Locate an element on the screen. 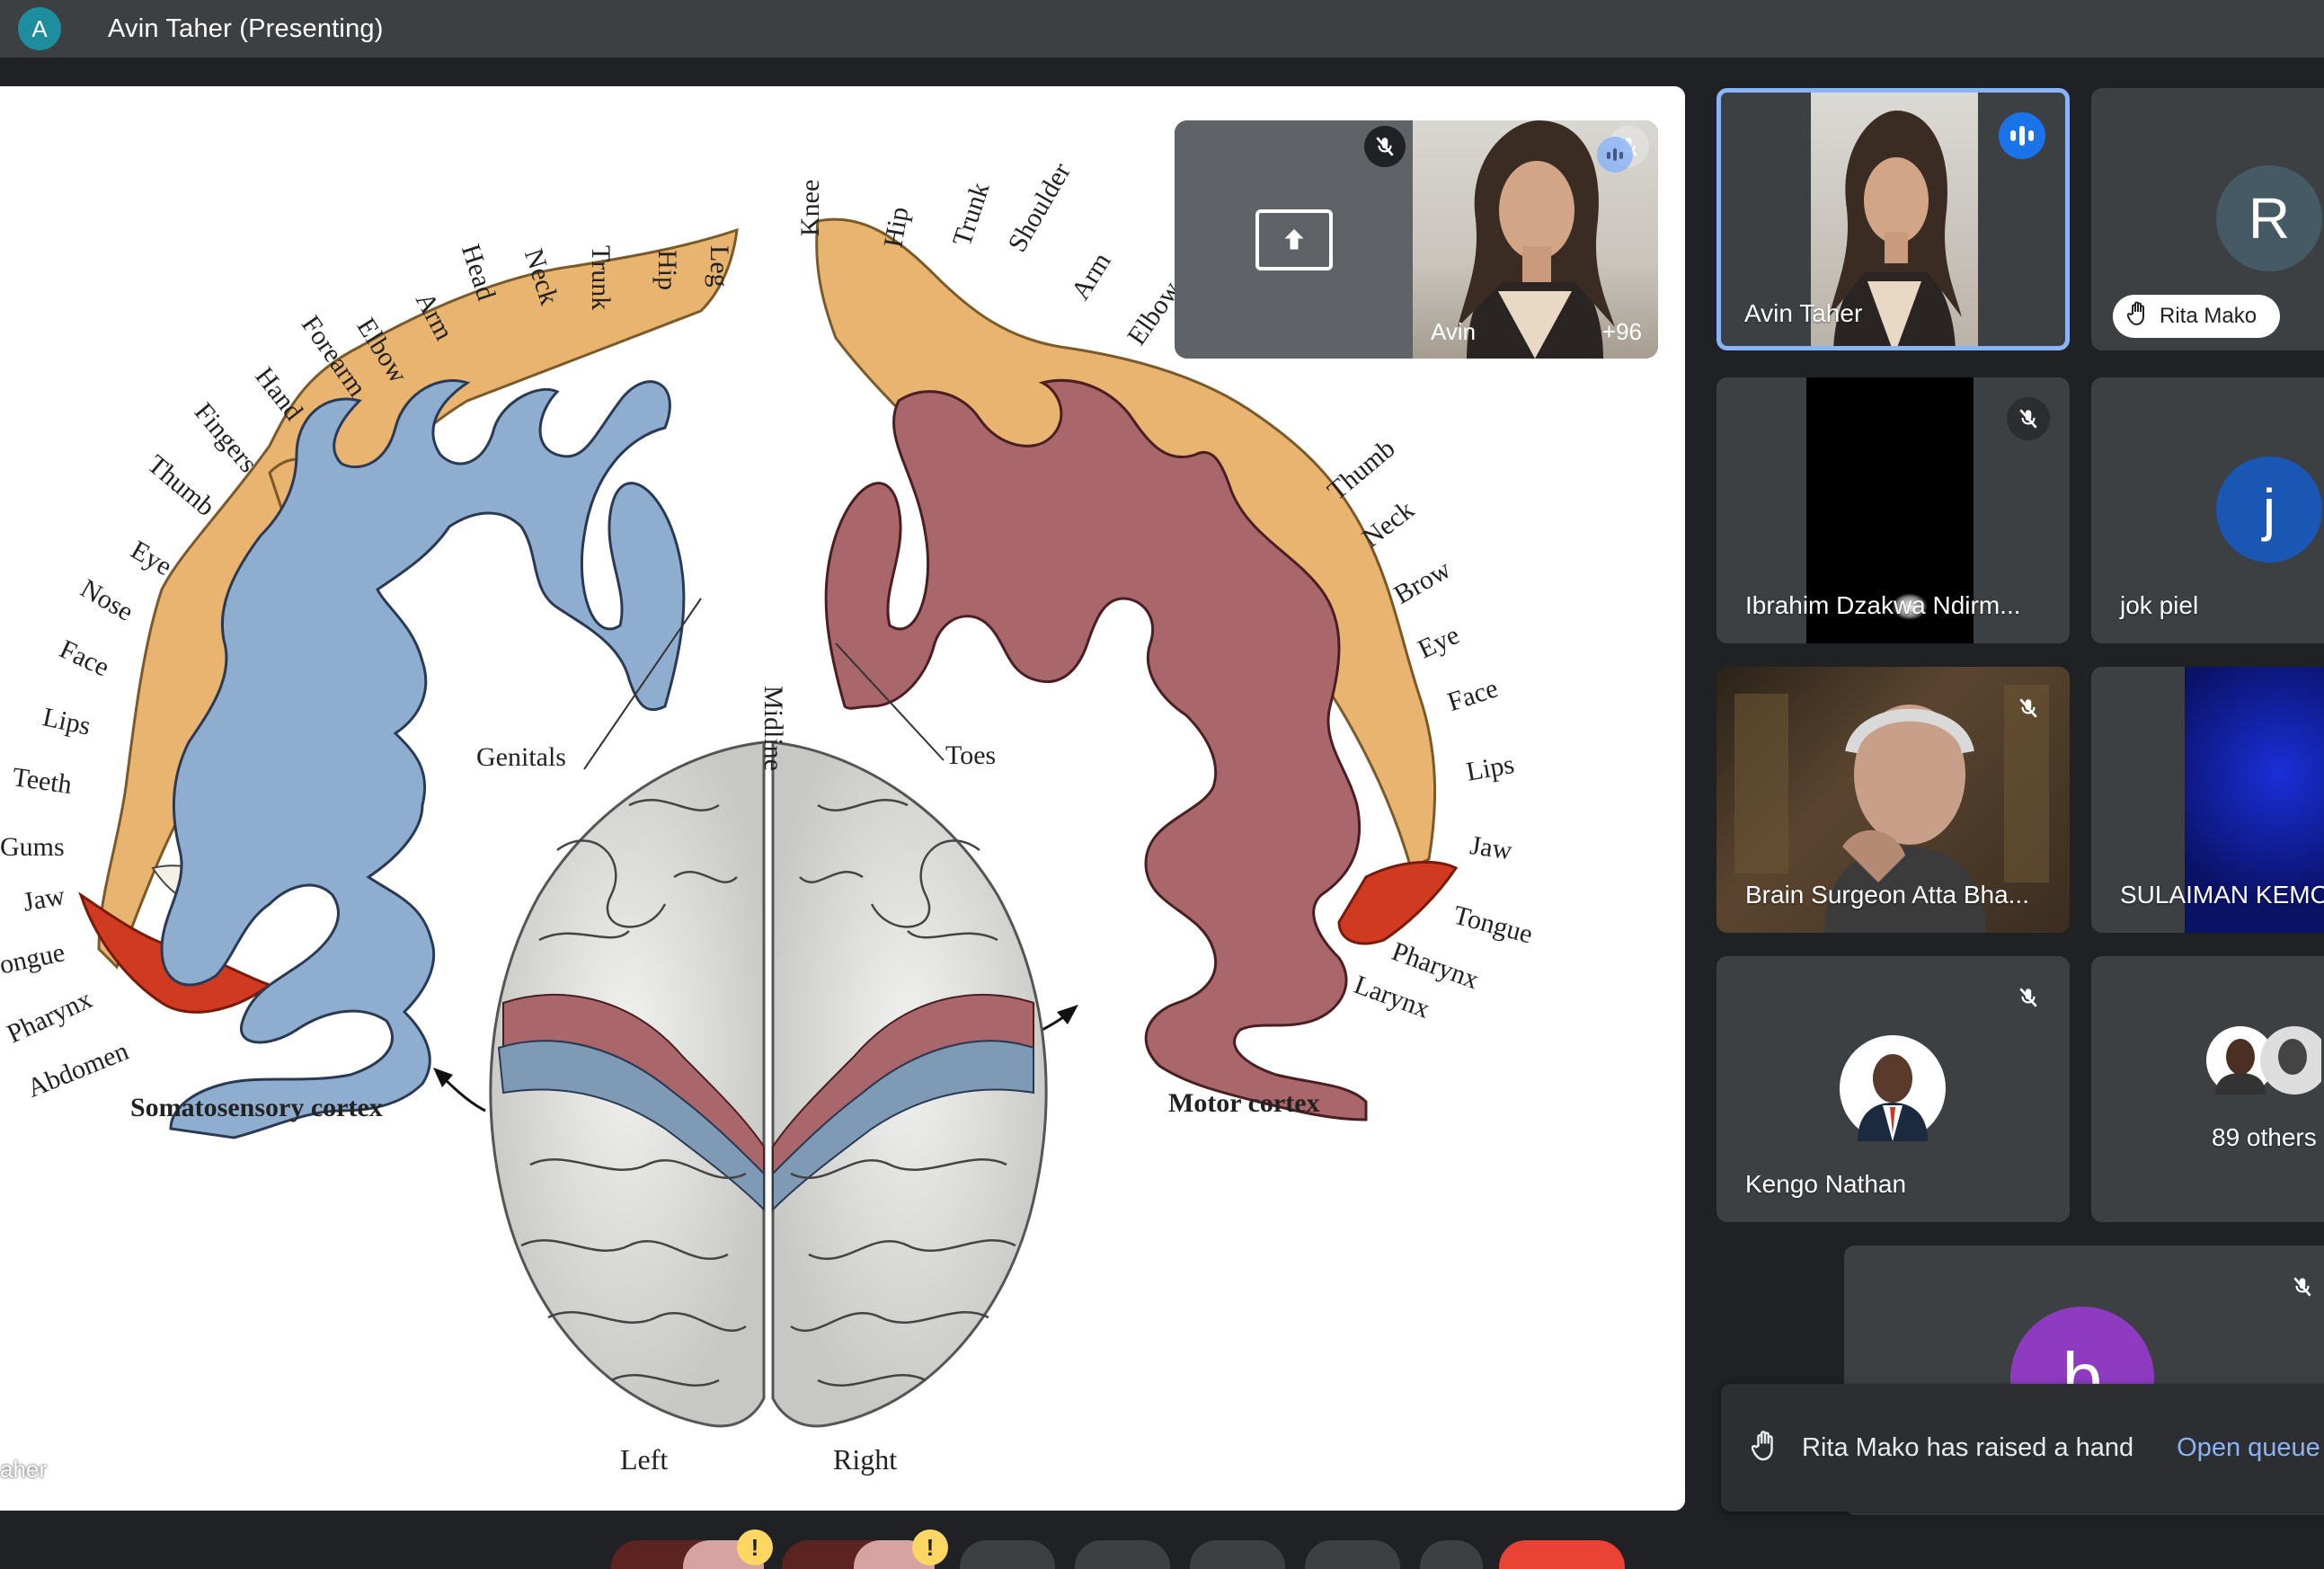  participant-tile-kengo: Kengo Nathan is located at coordinates (1893, 1089).